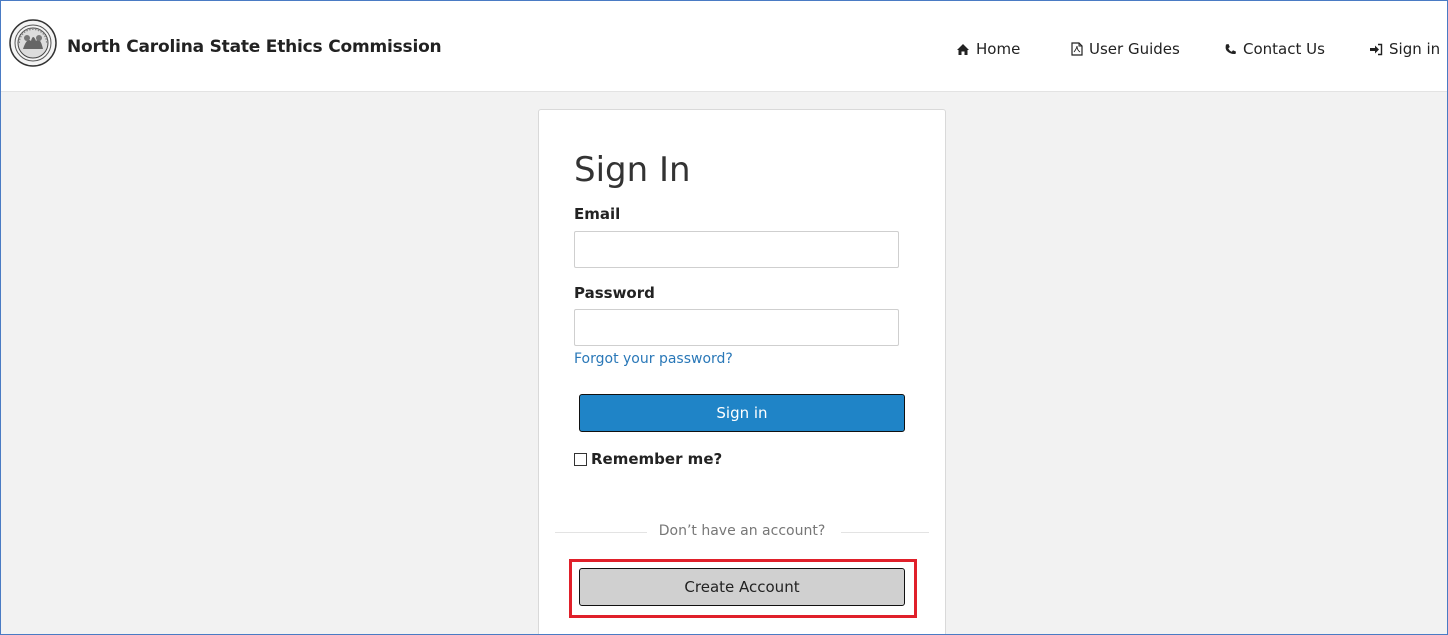 The width and height of the screenshot is (1448, 635). What do you see at coordinates (736, 327) in the screenshot?
I see `password-field` at bounding box center [736, 327].